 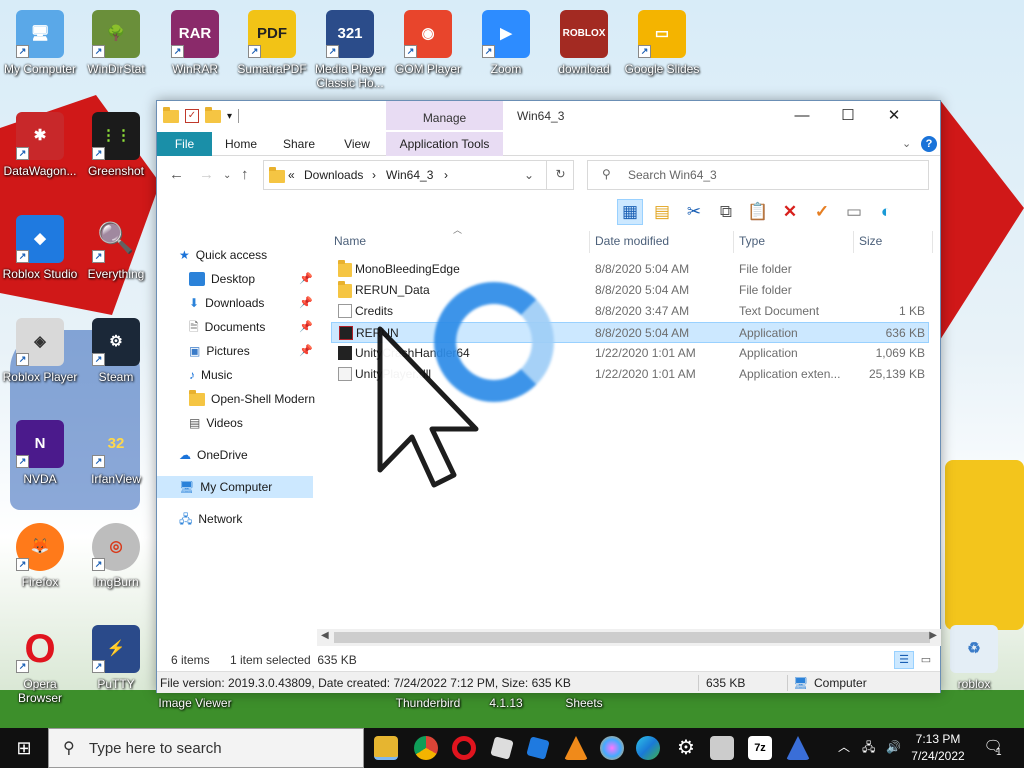 What do you see at coordinates (40, 248) in the screenshot?
I see `desktop-icon-roblox-studio: ◆ ↗ Roblox Studio` at bounding box center [40, 248].